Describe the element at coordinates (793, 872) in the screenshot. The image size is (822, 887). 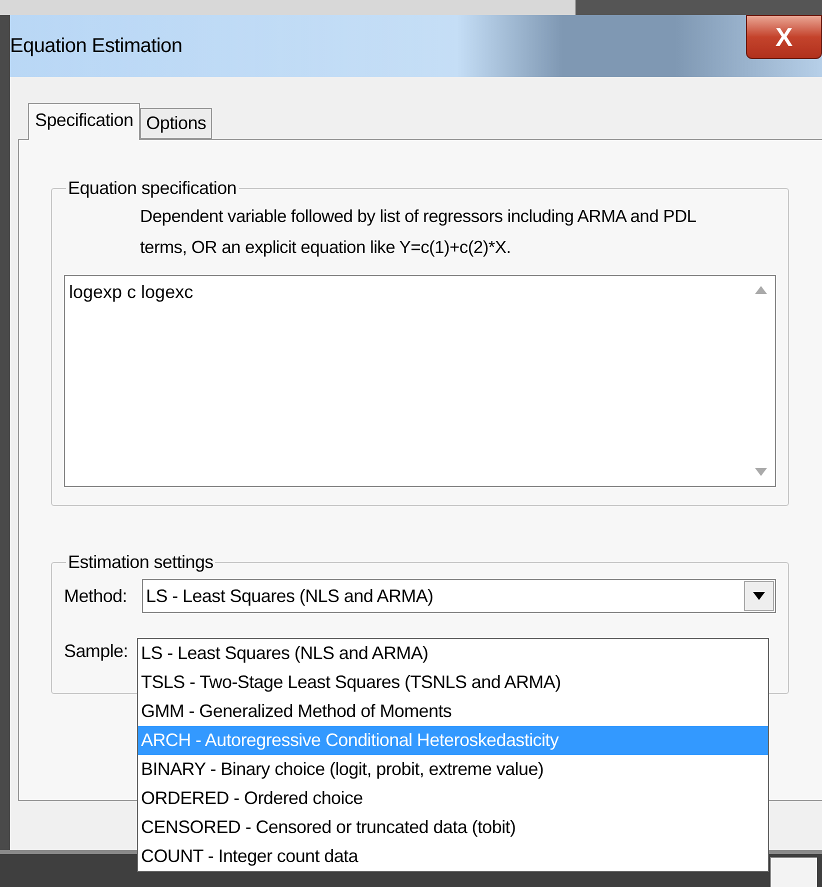
I see `dialog-button` at that location.